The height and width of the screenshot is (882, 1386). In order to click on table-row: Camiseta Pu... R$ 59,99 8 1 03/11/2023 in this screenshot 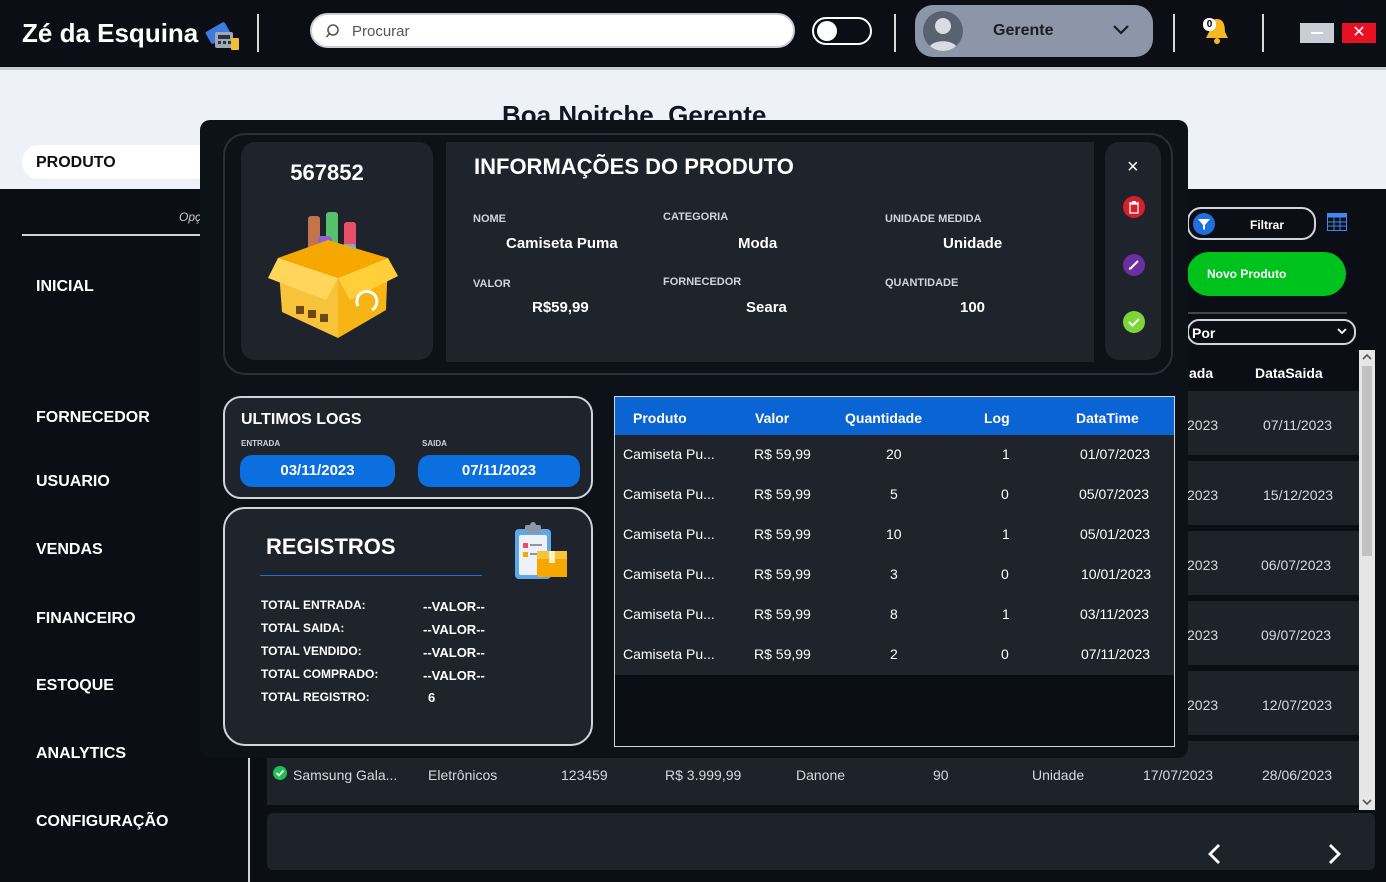, I will do `click(894, 615)`.